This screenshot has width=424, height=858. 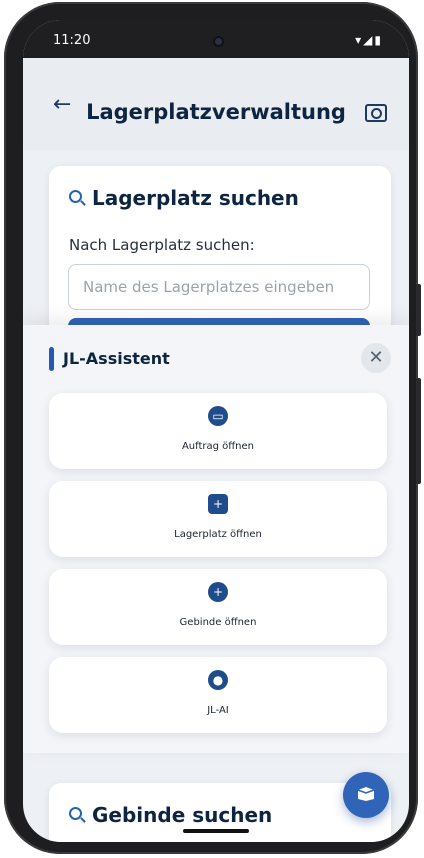 I want to click on assistant-title: JL-Assistent, so click(x=116, y=358).